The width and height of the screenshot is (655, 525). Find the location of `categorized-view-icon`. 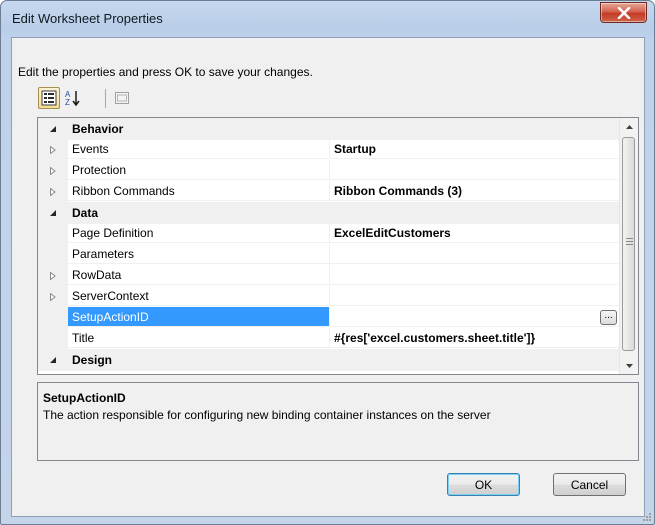

categorized-view-icon is located at coordinates (49, 98).